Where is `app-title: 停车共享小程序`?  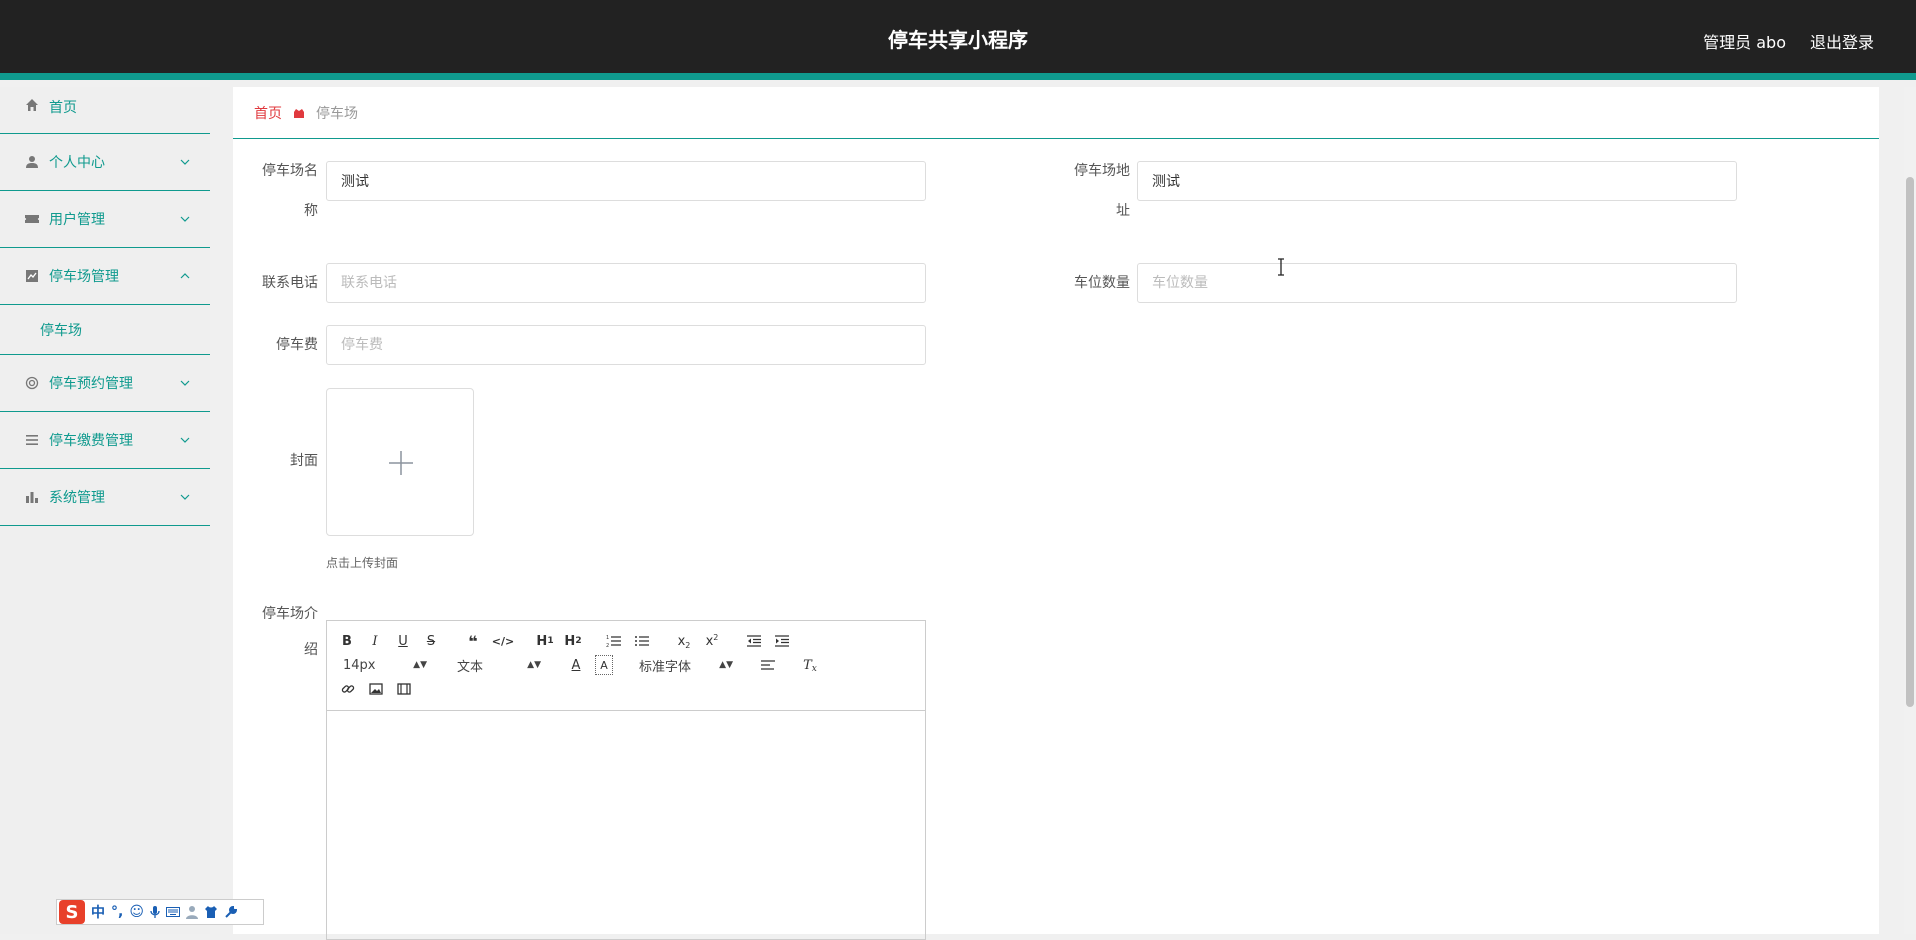 app-title: 停车共享小程序 is located at coordinates (958, 40).